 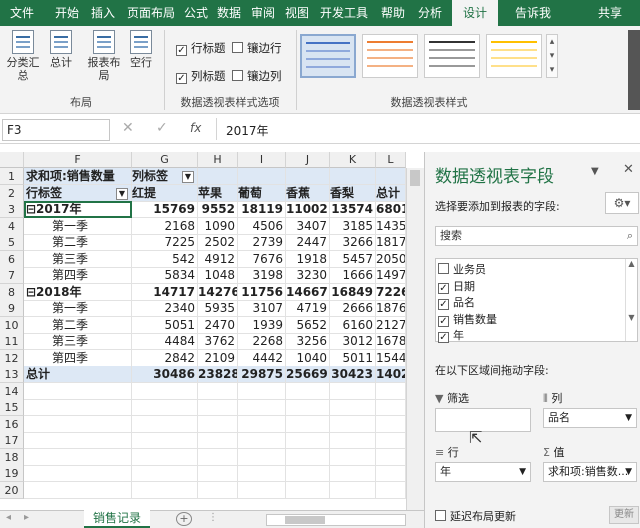 What do you see at coordinates (262, 374) in the screenshot?
I see `cell: 29875` at bounding box center [262, 374].